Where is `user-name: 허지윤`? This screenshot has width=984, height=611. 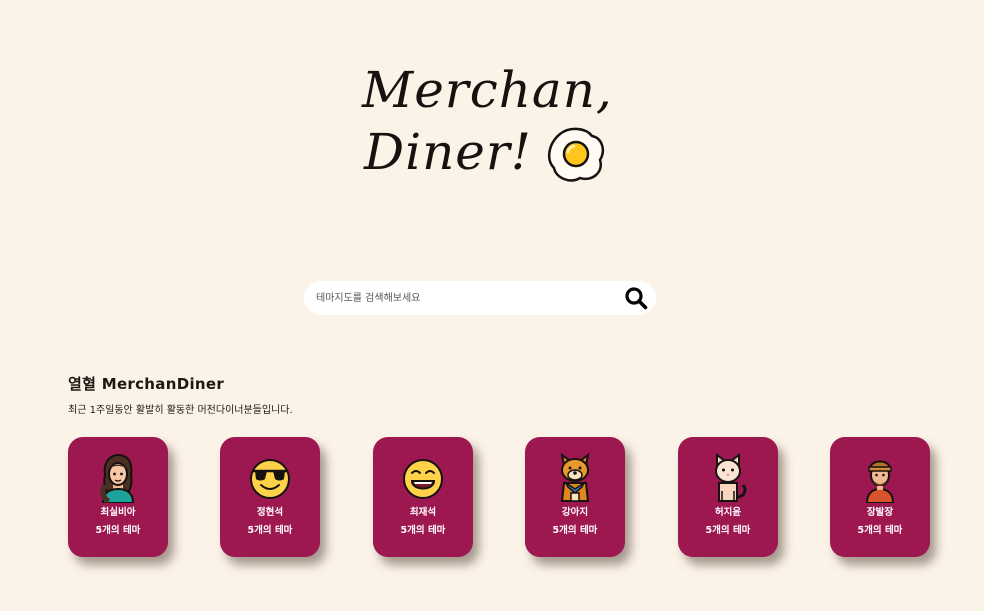
user-name: 허지윤 is located at coordinates (728, 512).